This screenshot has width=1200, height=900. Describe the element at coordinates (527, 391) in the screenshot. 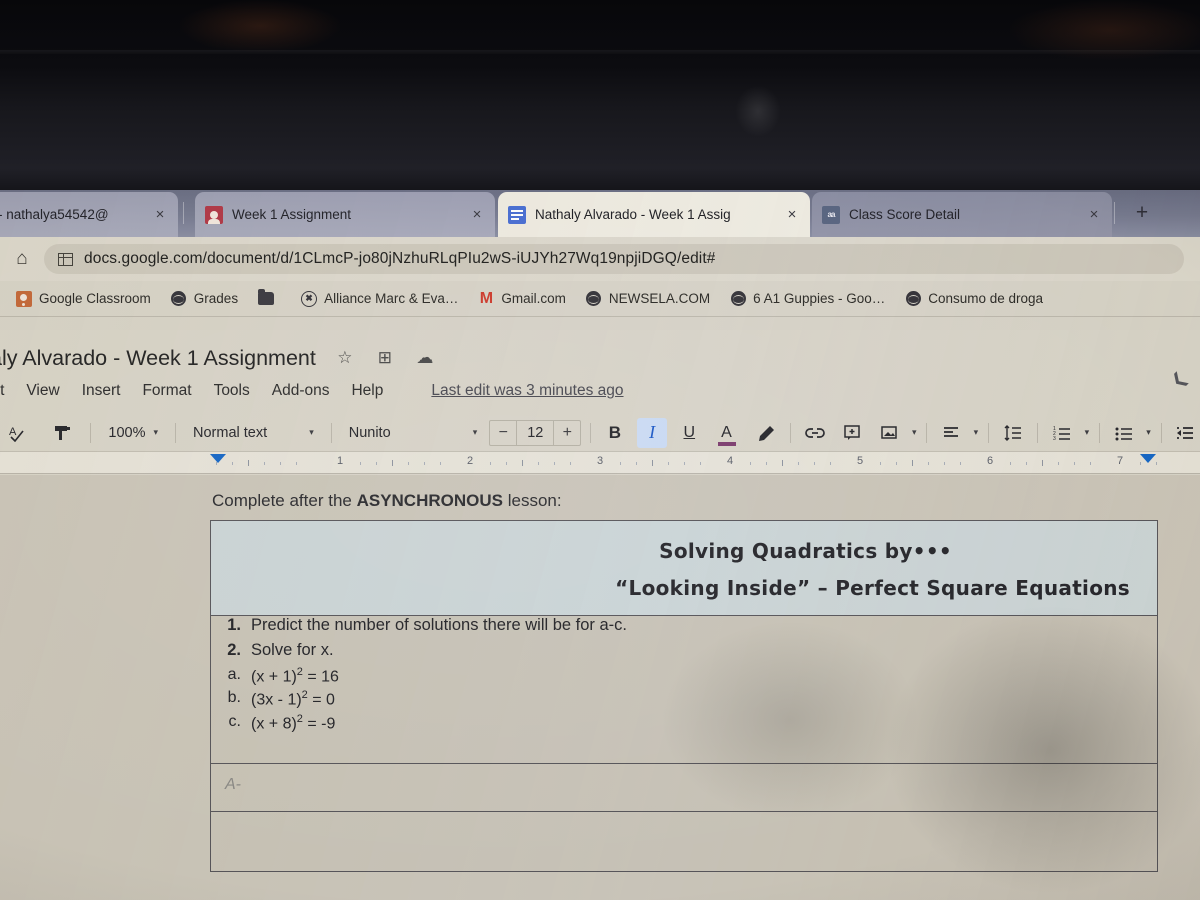

I see `last-edit-link: Last edit was 3 minutes ago` at that location.